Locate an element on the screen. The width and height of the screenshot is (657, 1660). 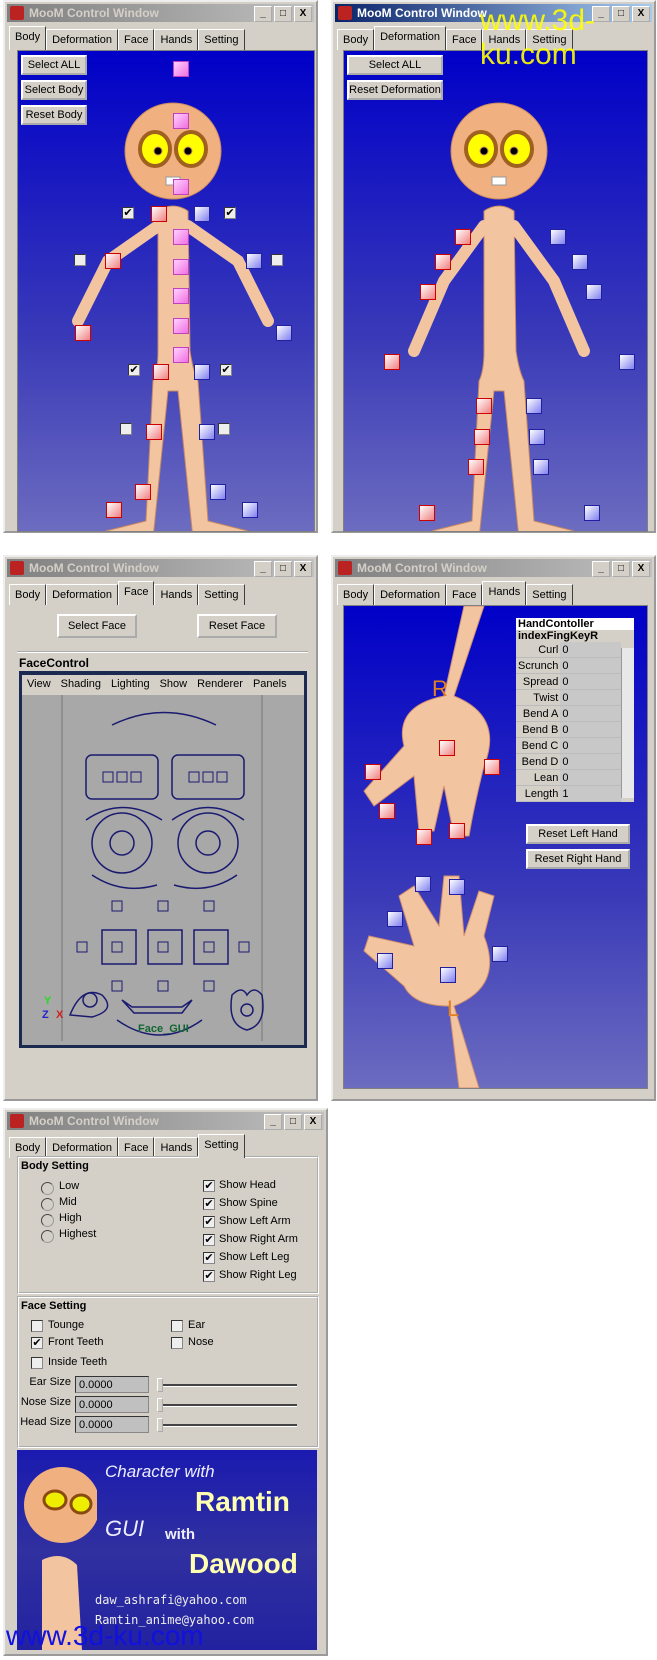
menu-view: View is located at coordinates (39, 685).